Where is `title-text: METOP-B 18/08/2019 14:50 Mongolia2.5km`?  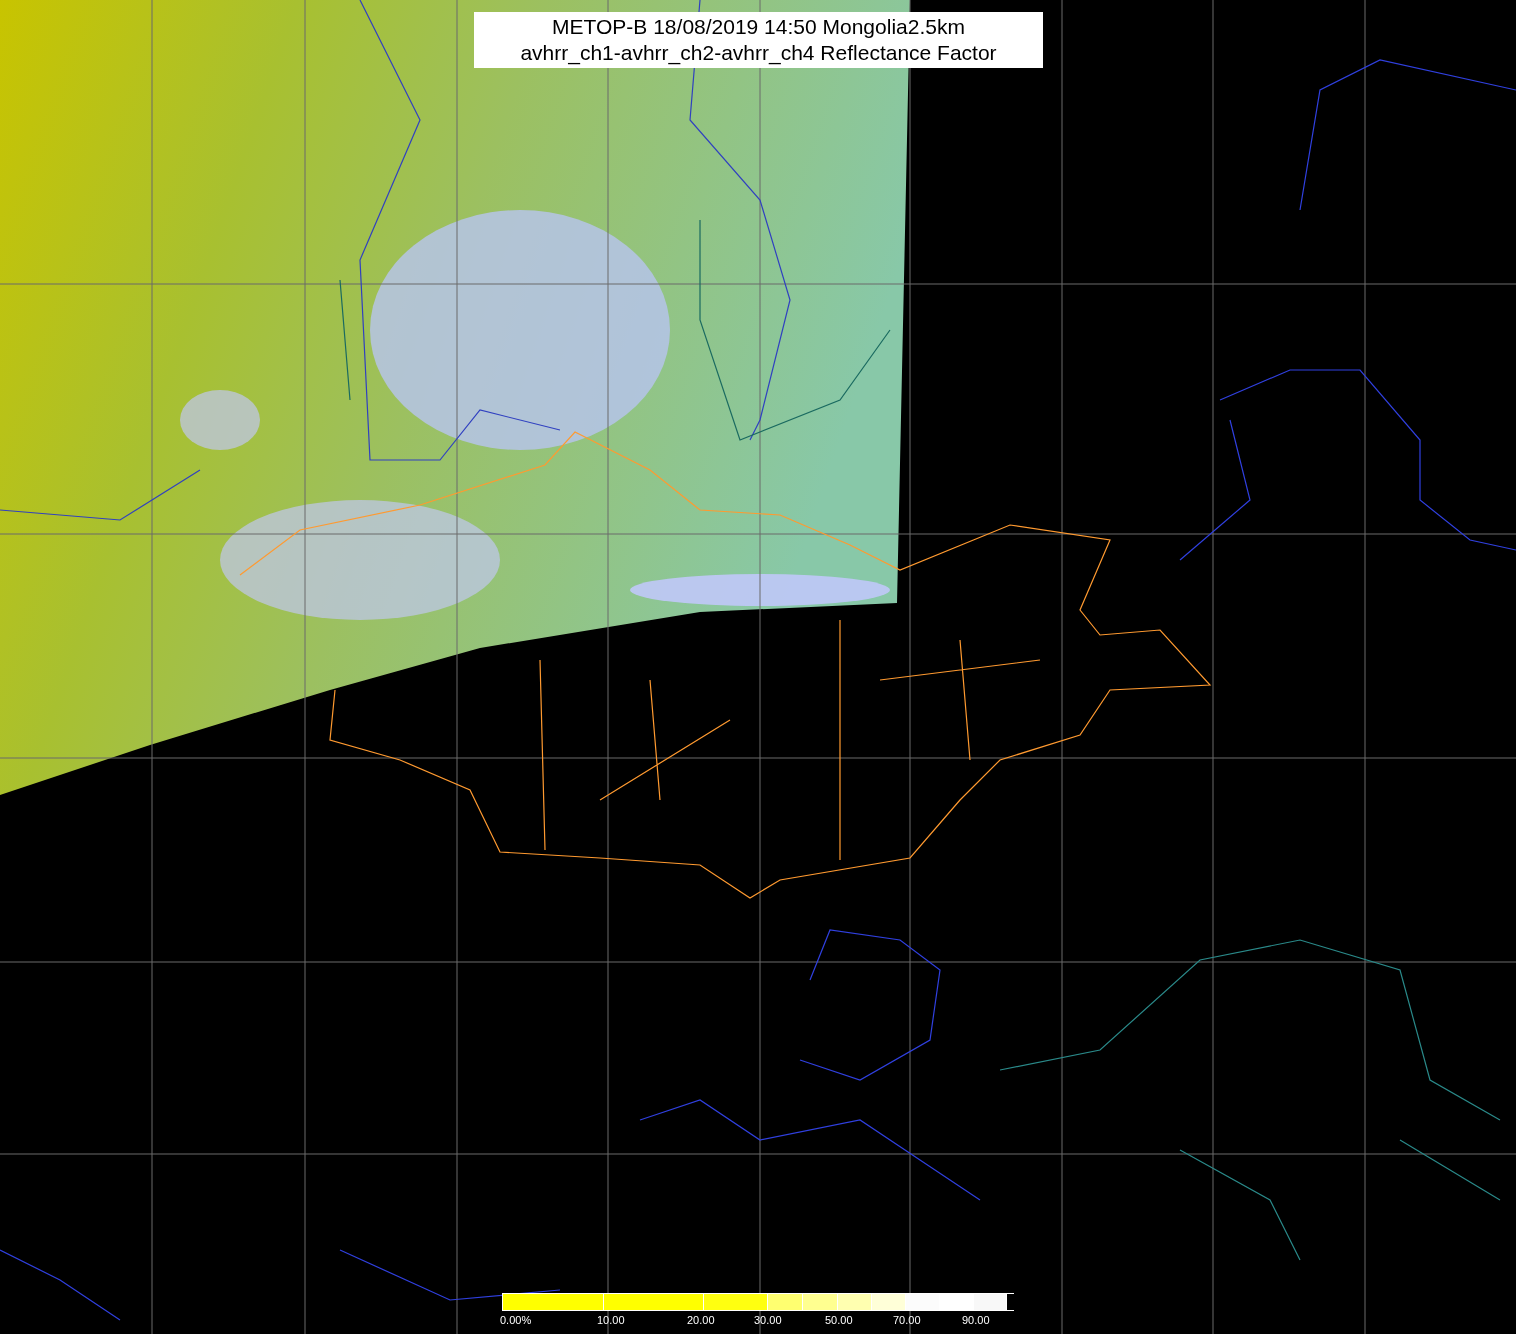
title-text: METOP-B 18/08/2019 14:50 Mongolia2.5km is located at coordinates (758, 27).